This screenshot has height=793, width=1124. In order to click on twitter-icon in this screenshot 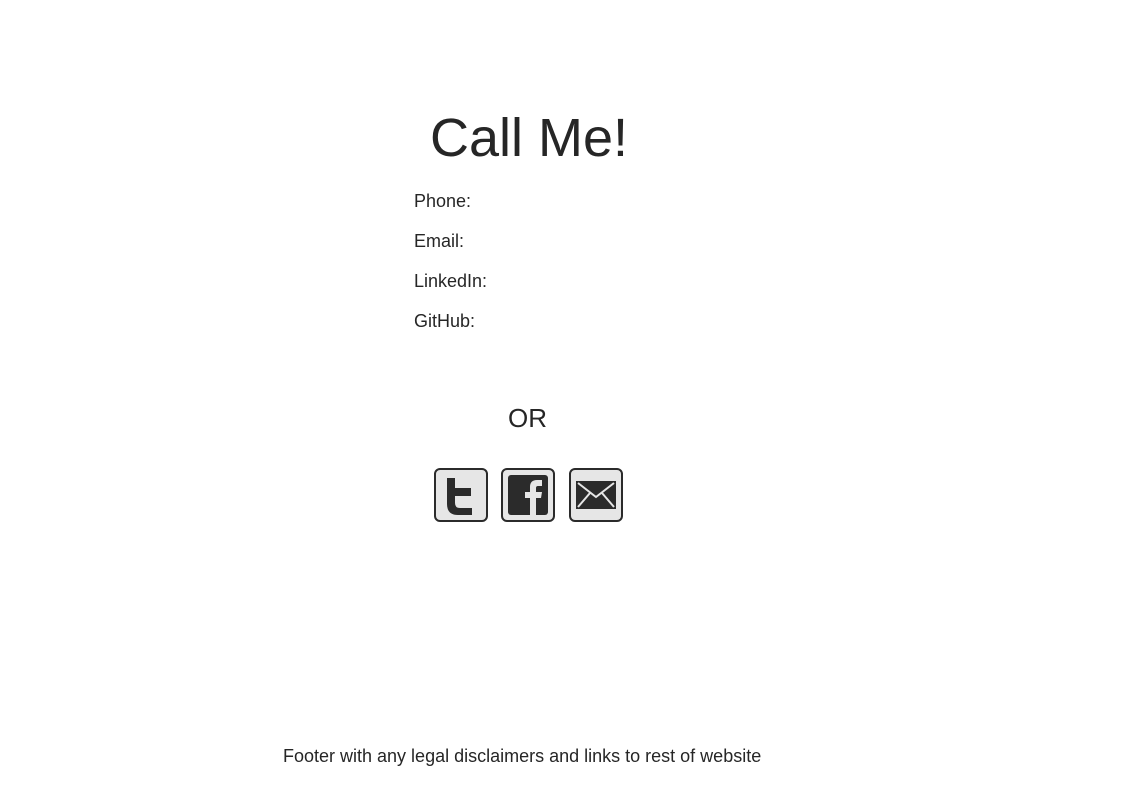, I will do `click(461, 495)`.